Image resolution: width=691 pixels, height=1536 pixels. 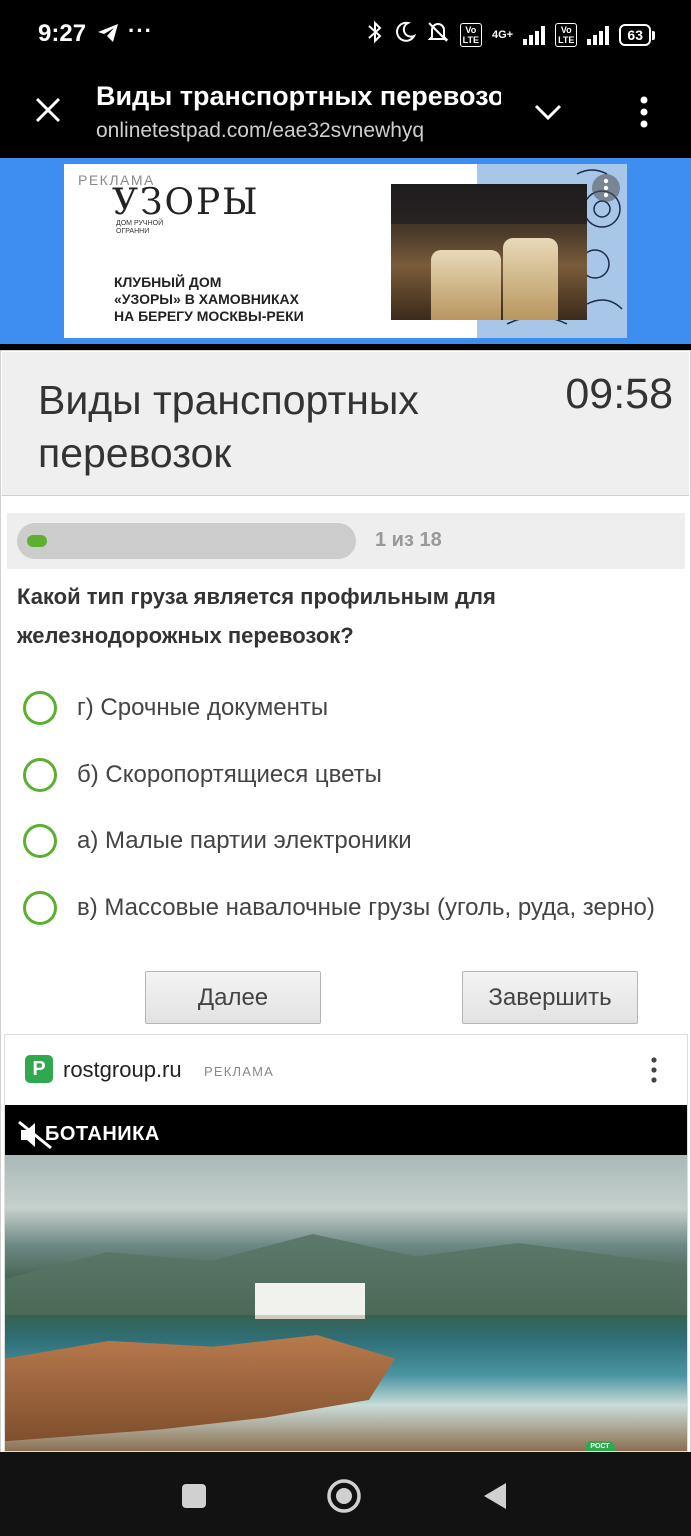 I want to click on next-button: Далее, so click(x=233, y=997).